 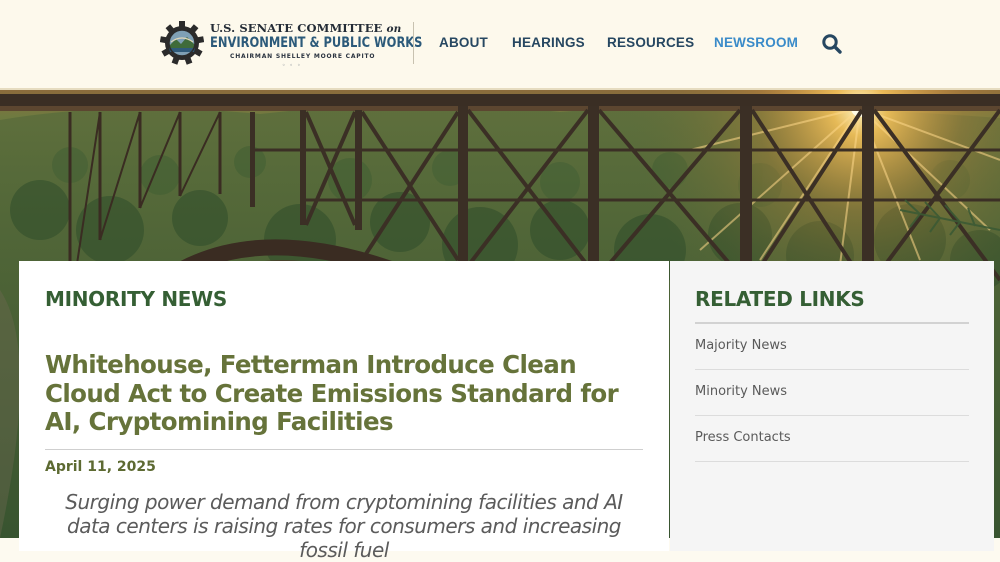 What do you see at coordinates (182, 43) in the screenshot?
I see `gear-logo-icon` at bounding box center [182, 43].